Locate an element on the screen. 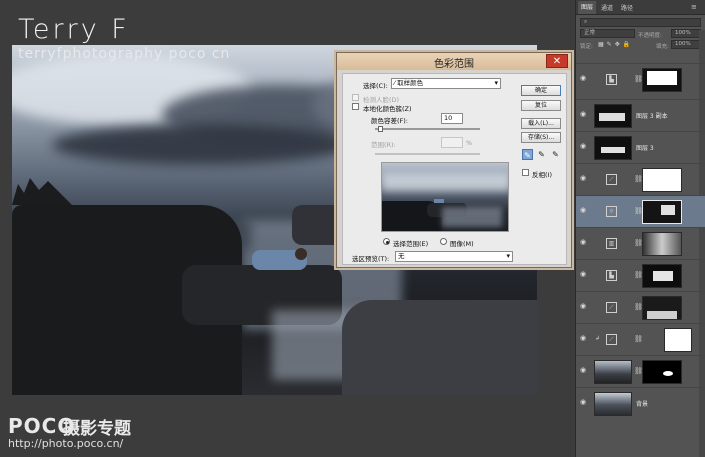 This screenshot has width=705, height=457. tab-channels: 通道 is located at coordinates (607, 7).